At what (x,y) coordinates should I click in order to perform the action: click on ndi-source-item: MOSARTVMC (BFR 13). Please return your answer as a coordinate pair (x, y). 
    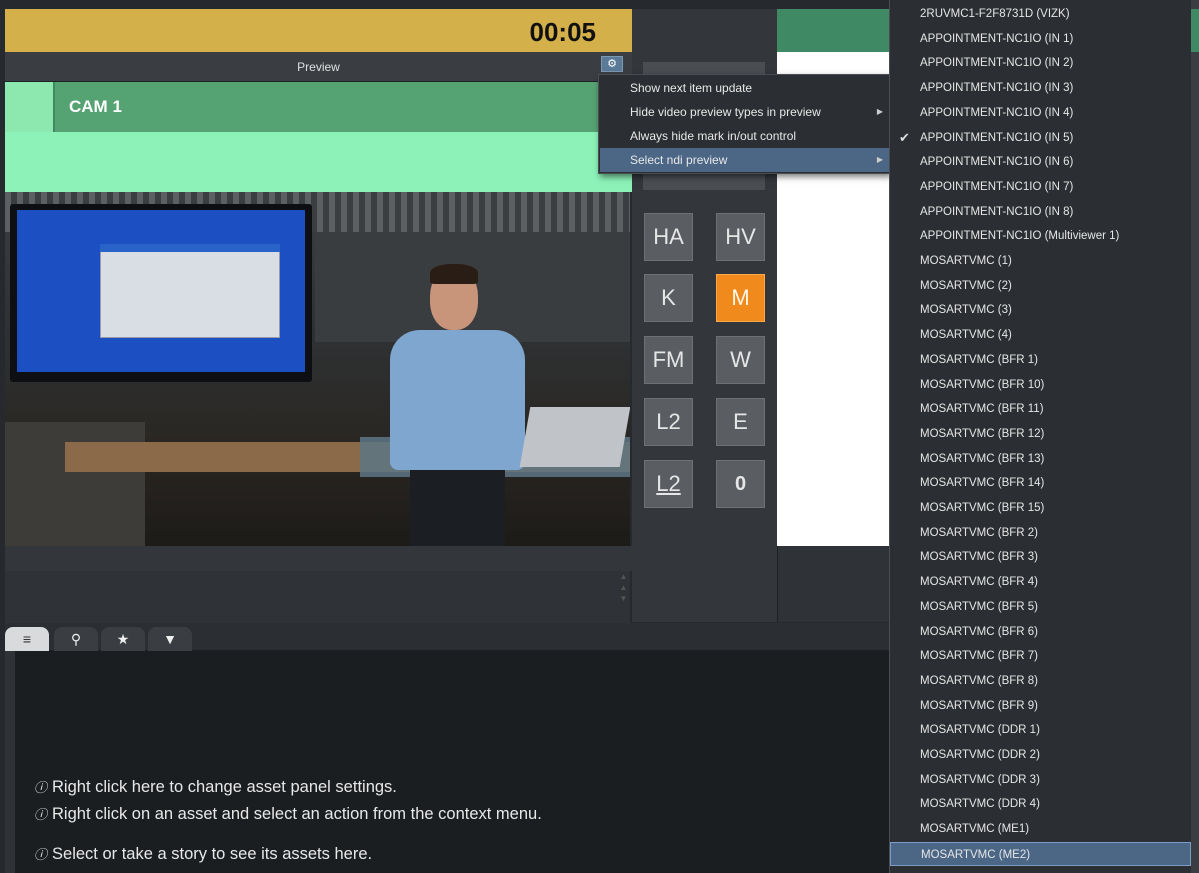
    Looking at the image, I should click on (1040, 459).